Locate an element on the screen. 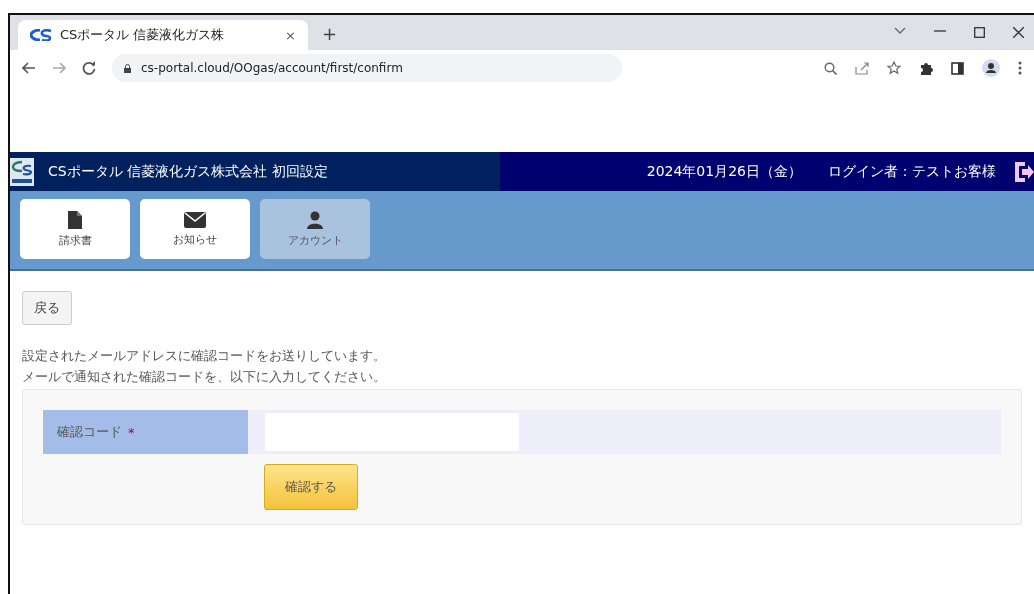 Image resolution: width=1034 pixels, height=594 pixels. minimize-icon is located at coordinates (940, 31).